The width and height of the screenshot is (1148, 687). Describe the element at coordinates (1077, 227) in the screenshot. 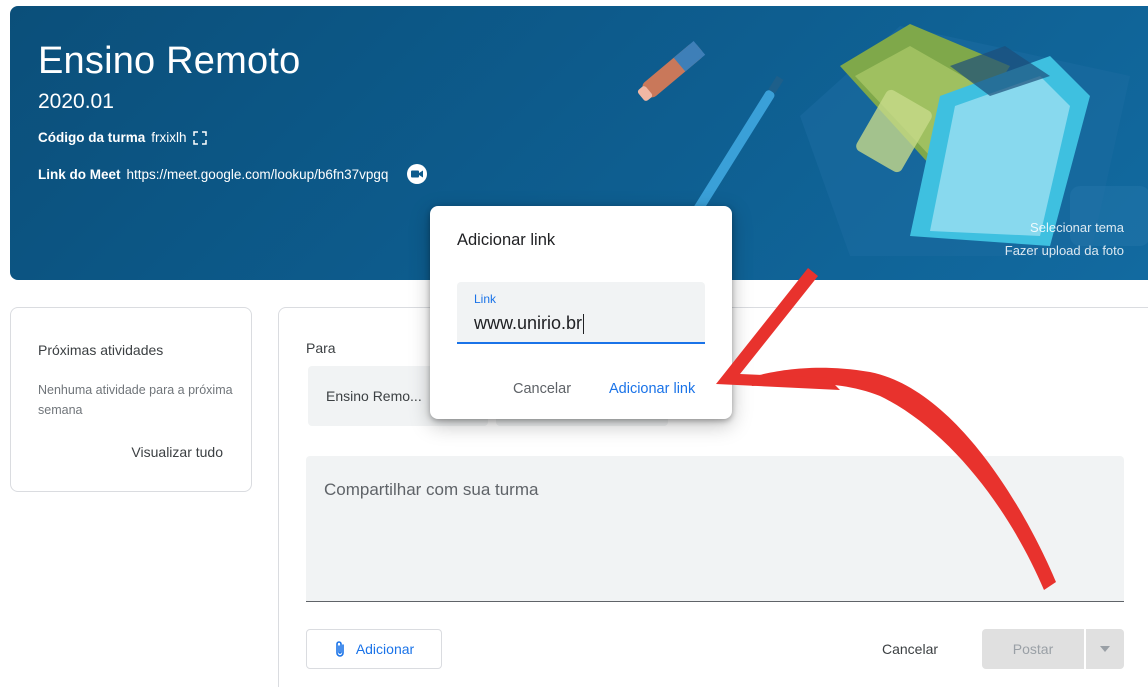

I see `select-theme-link: Selecionar tema` at that location.